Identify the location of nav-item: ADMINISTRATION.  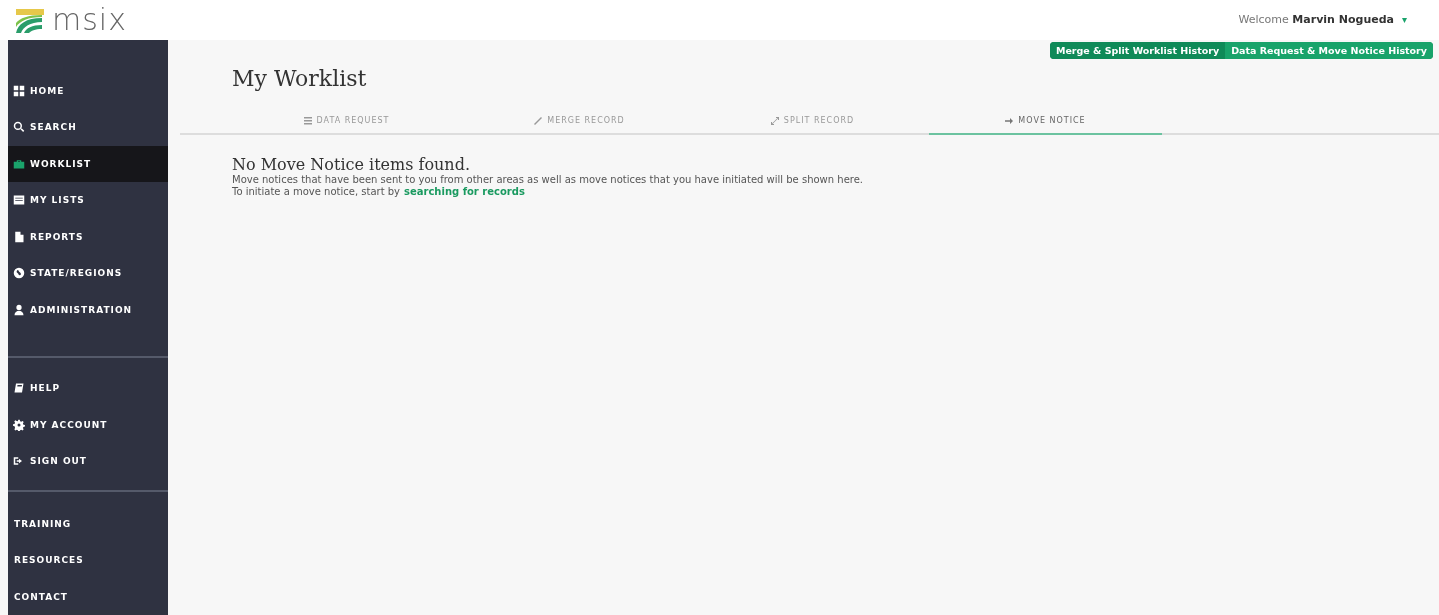
(88, 309).